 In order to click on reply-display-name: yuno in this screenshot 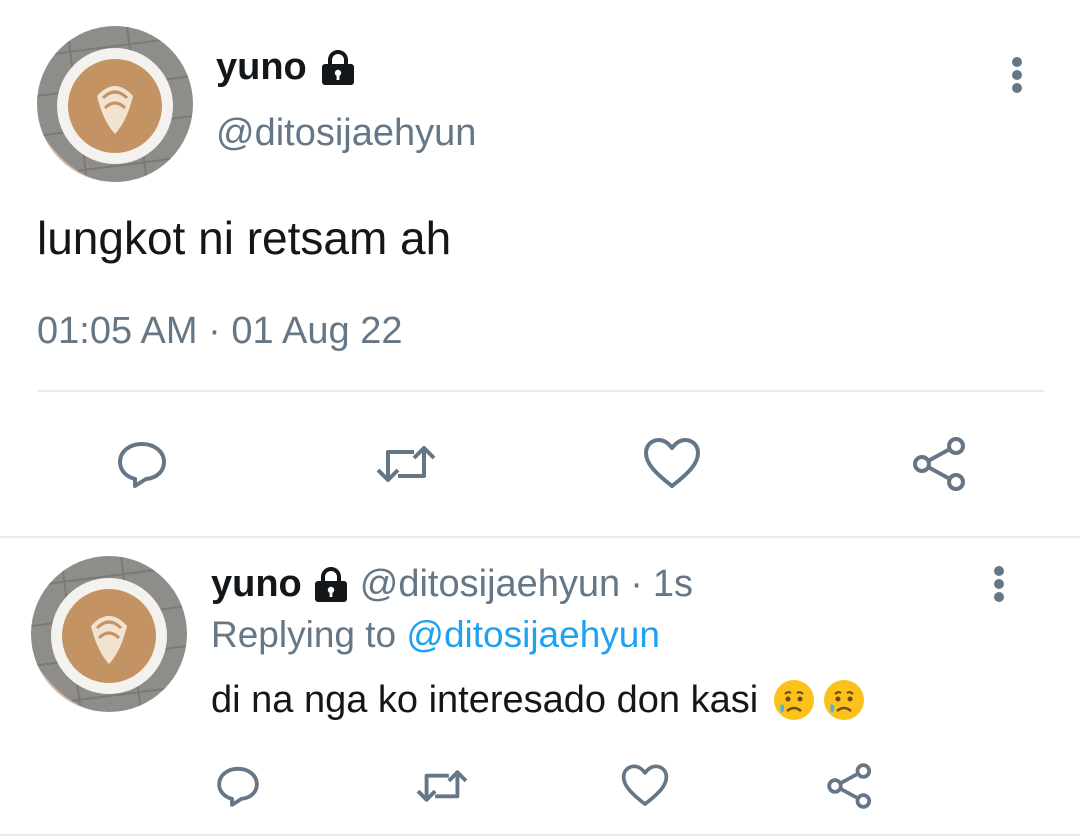, I will do `click(256, 584)`.